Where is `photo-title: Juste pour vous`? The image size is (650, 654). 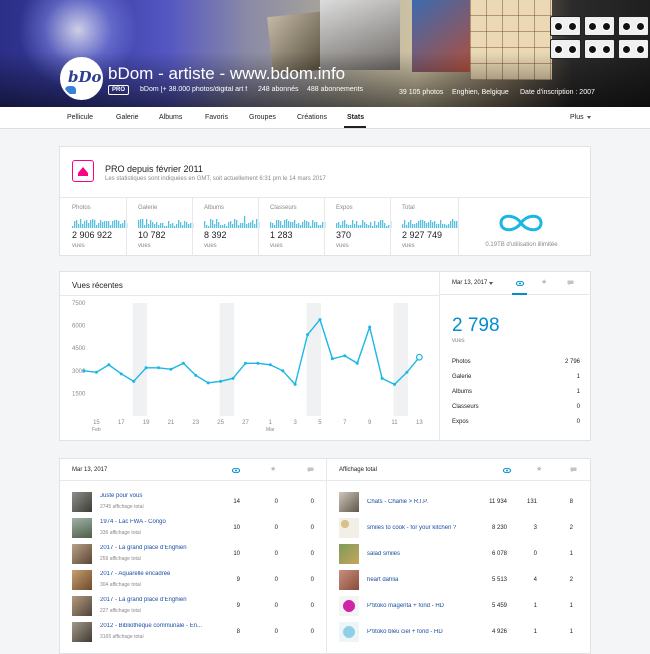 photo-title: Juste pour vous is located at coordinates (155, 496).